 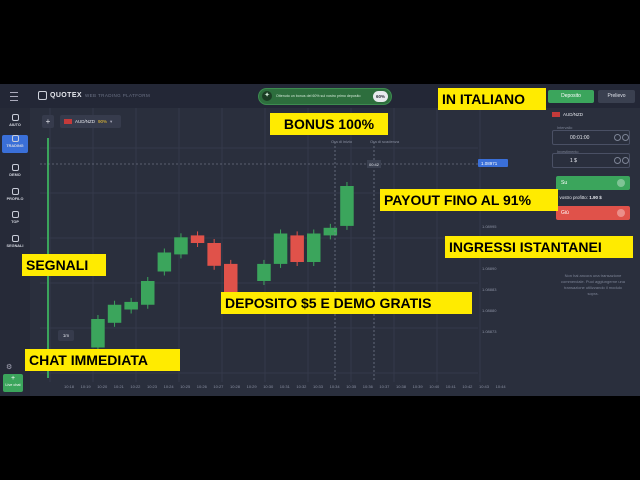 I want to click on x-tick-label: 10:34, so click(x=335, y=386).